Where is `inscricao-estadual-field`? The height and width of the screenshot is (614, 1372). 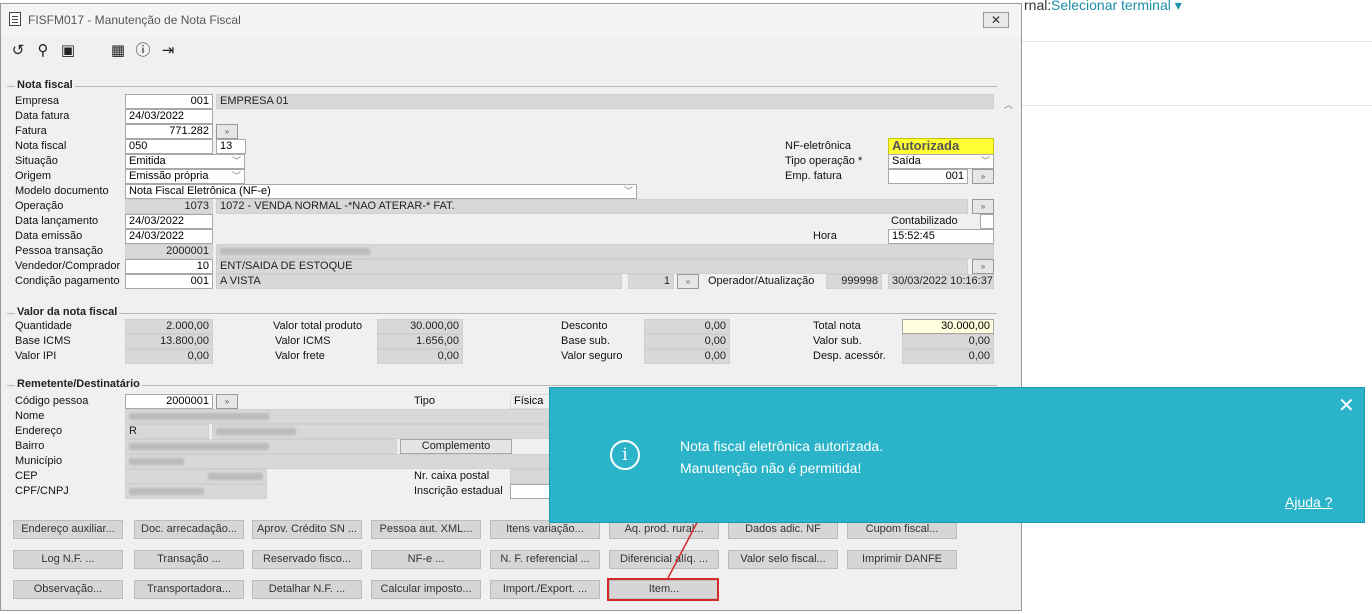
inscricao-estadual-field is located at coordinates (531, 491).